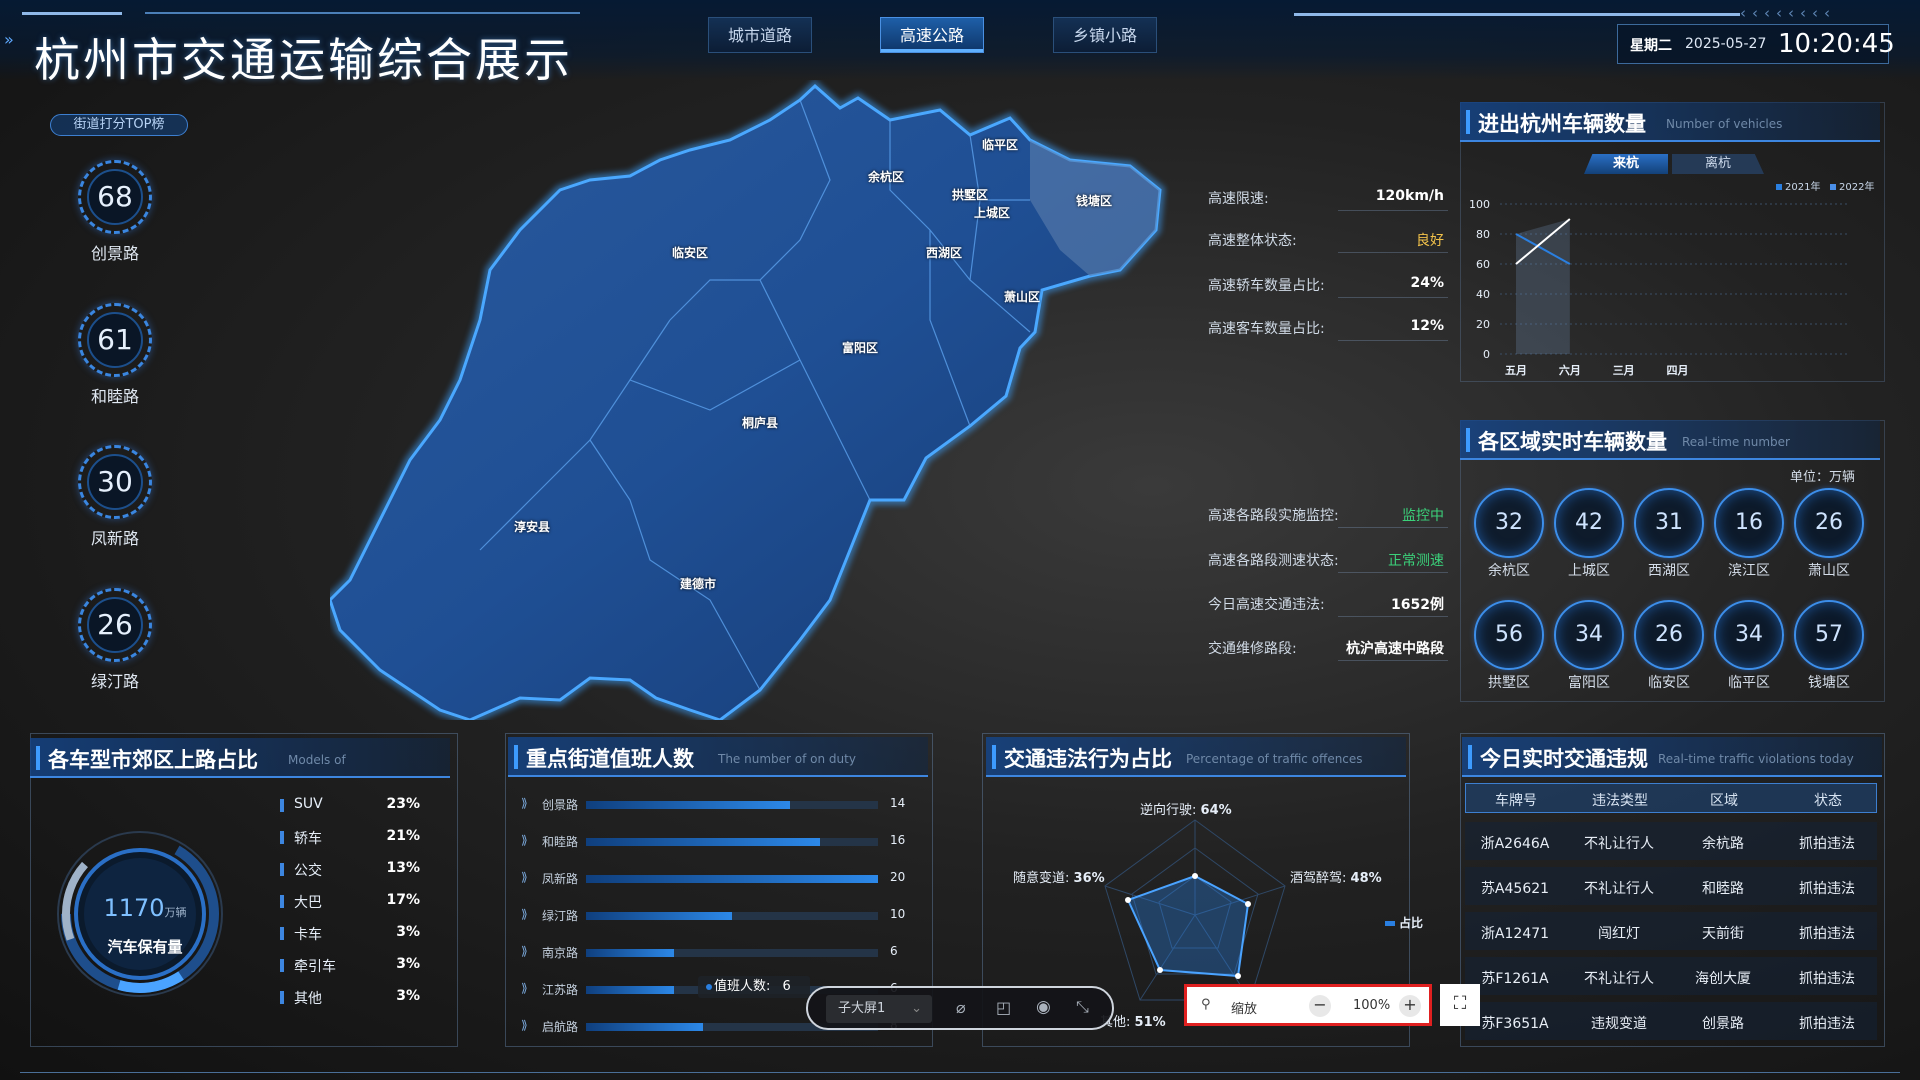 The width and height of the screenshot is (1920, 1080). I want to click on tab-out: 离杭, so click(1718, 164).